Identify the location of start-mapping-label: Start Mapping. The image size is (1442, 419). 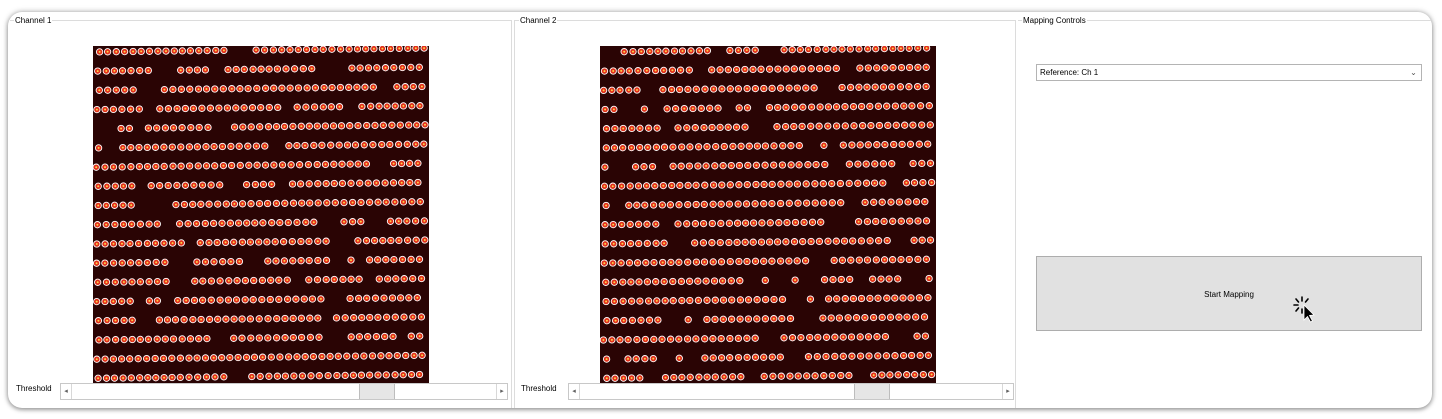
(1229, 294).